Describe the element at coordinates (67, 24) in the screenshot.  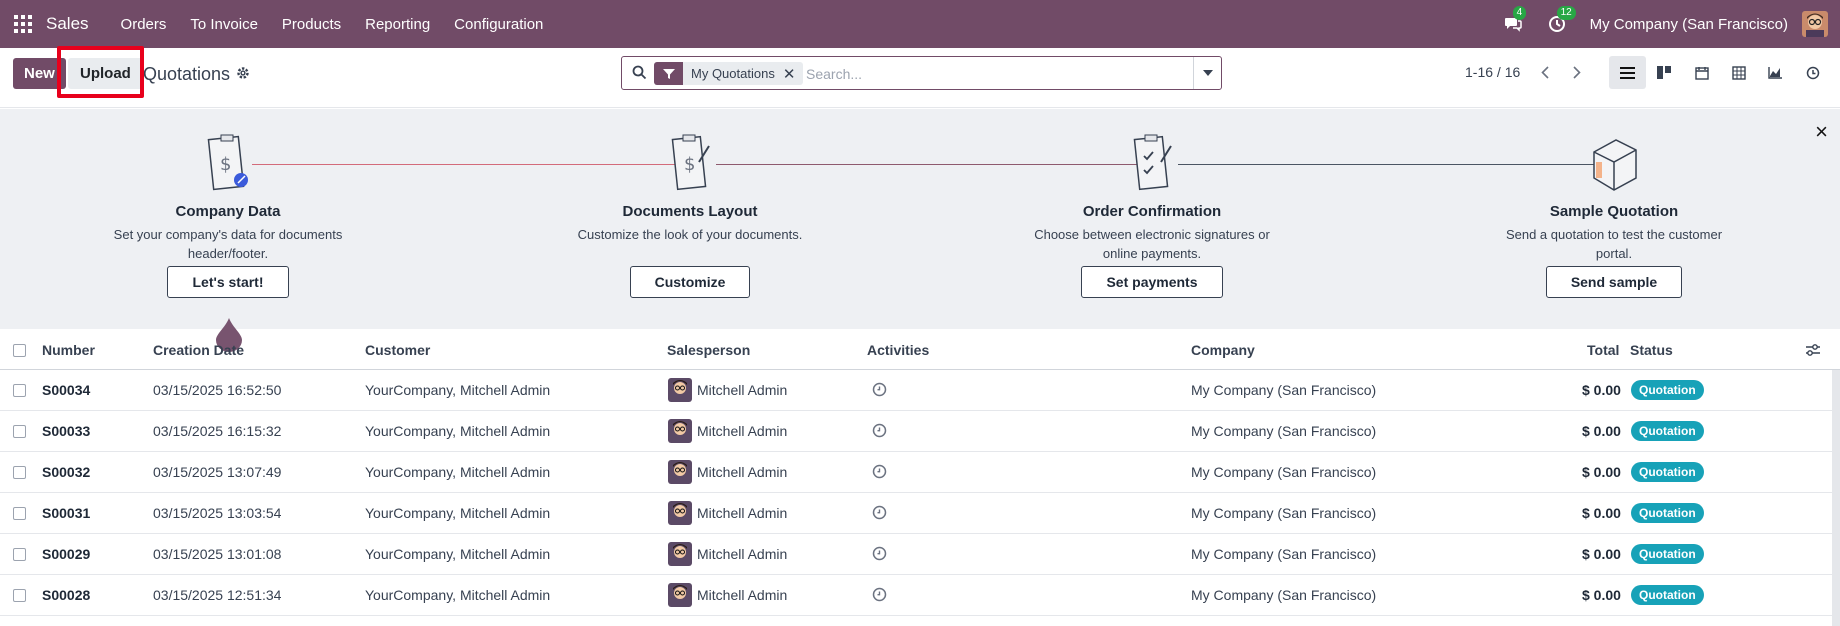
I see `app-brand: Sales` at that location.